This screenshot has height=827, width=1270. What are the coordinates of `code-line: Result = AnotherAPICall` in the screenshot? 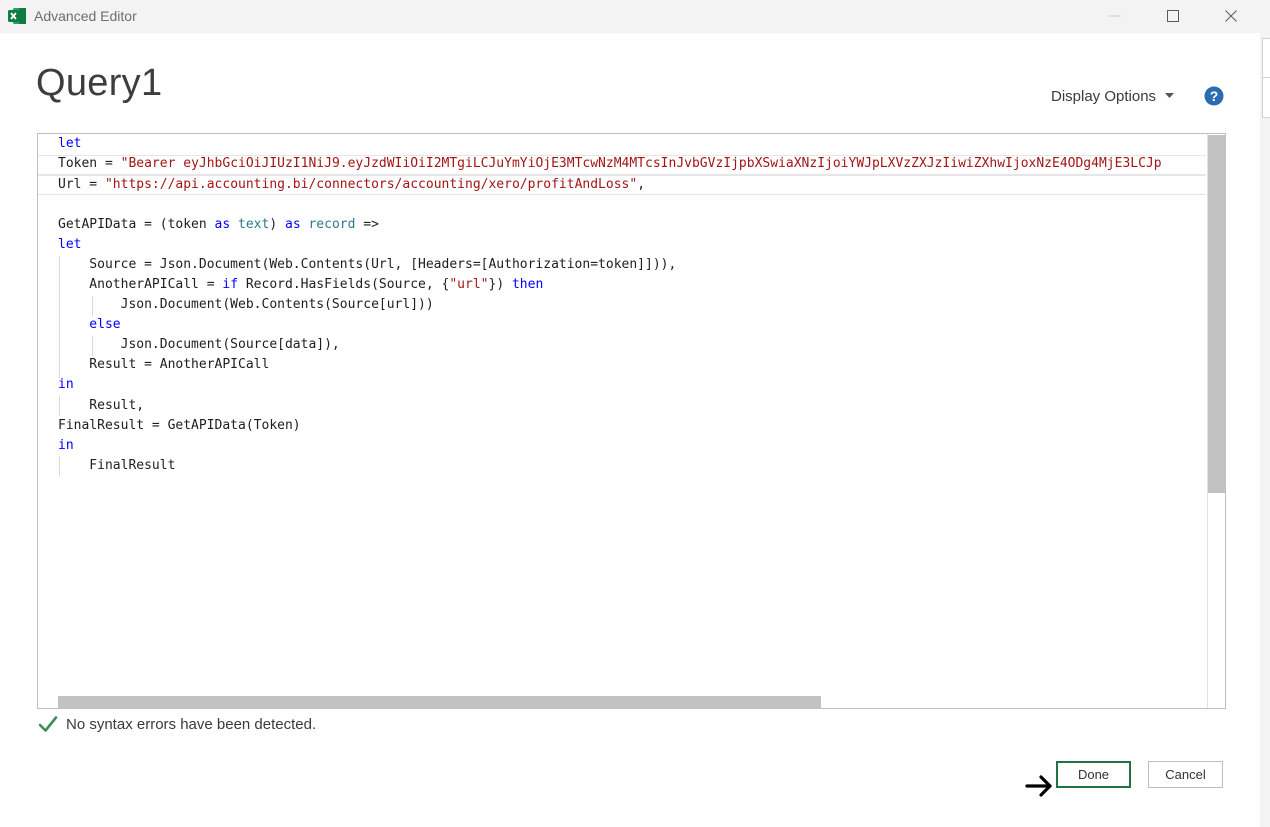 It's located at (164, 364).